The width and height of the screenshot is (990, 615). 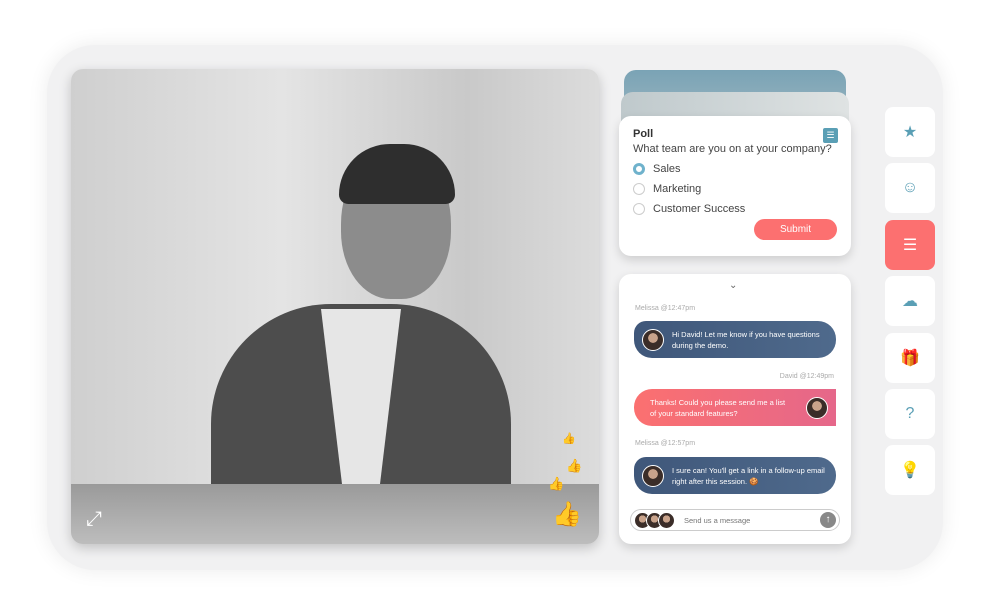 I want to click on message-input, so click(x=749, y=520).